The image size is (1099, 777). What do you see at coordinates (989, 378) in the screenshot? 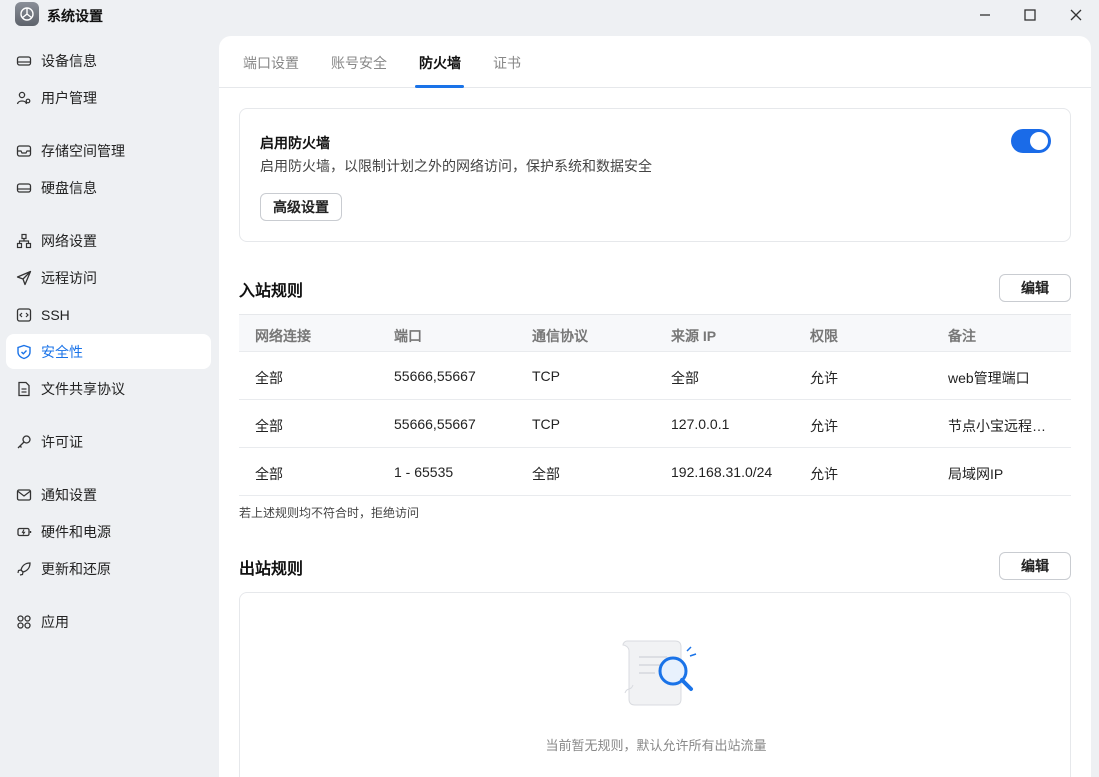
I see `table-cell: web管理端口` at bounding box center [989, 378].